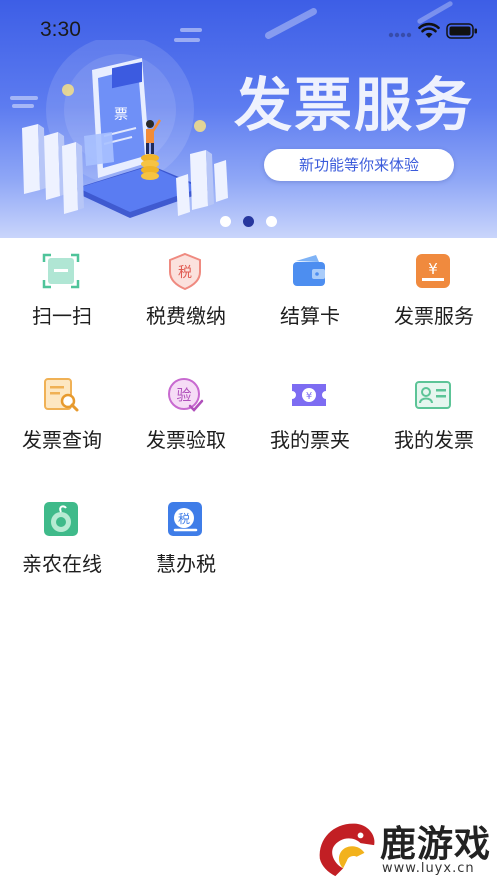  I want to click on service-label: 发票验取, so click(186, 440).